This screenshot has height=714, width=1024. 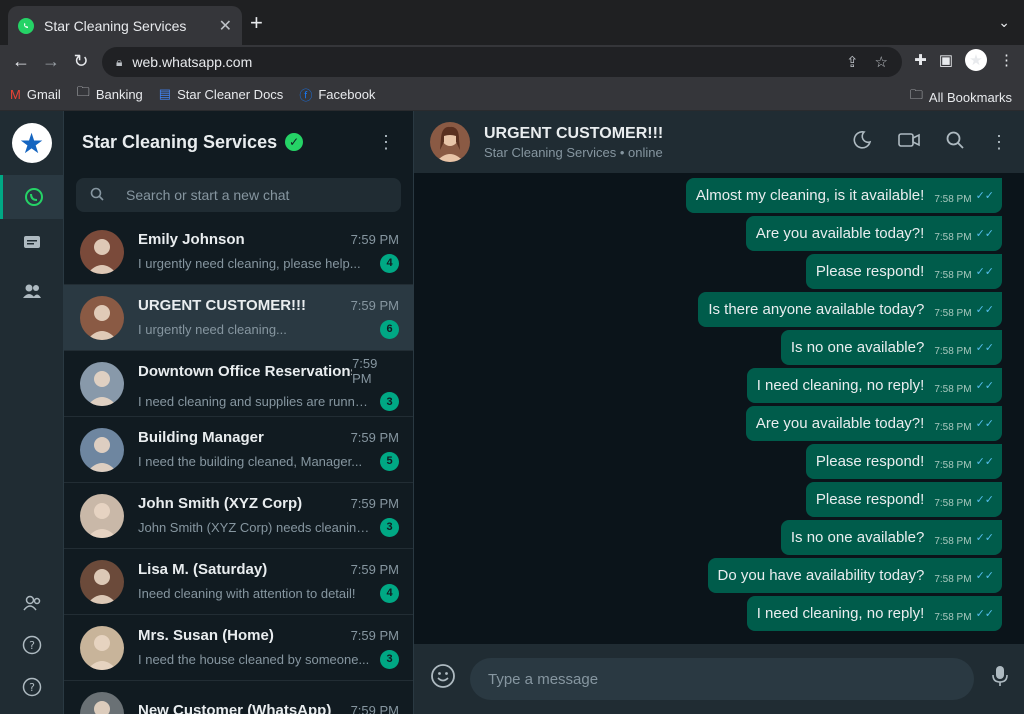 What do you see at coordinates (722, 679) in the screenshot?
I see `message-input` at bounding box center [722, 679].